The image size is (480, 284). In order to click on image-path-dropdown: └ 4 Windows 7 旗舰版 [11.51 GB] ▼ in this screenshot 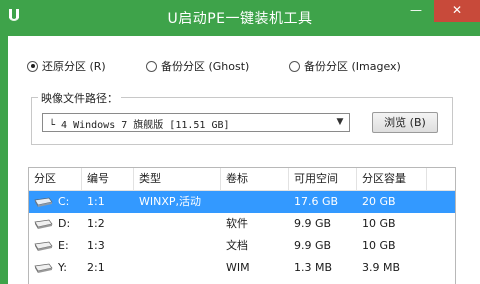, I will do `click(196, 122)`.